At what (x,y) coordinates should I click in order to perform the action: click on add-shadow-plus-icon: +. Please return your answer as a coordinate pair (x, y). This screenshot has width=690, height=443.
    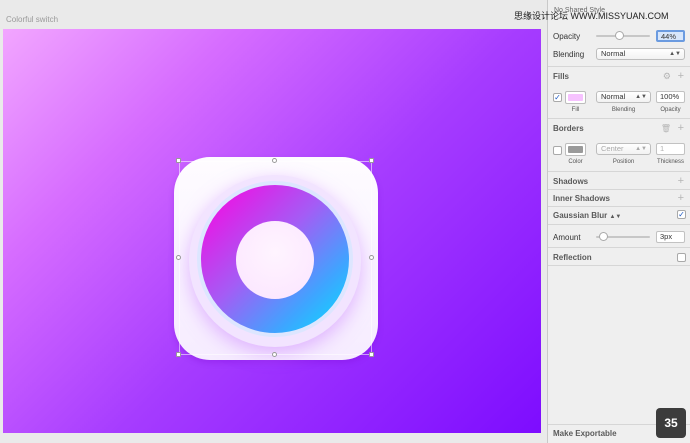
    Looking at the image, I should click on (681, 181).